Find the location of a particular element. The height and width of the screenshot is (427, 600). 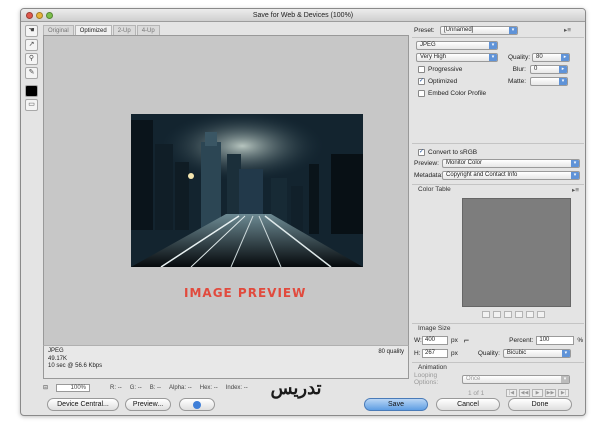

last-frame-icon: ▶| is located at coordinates (563, 393).